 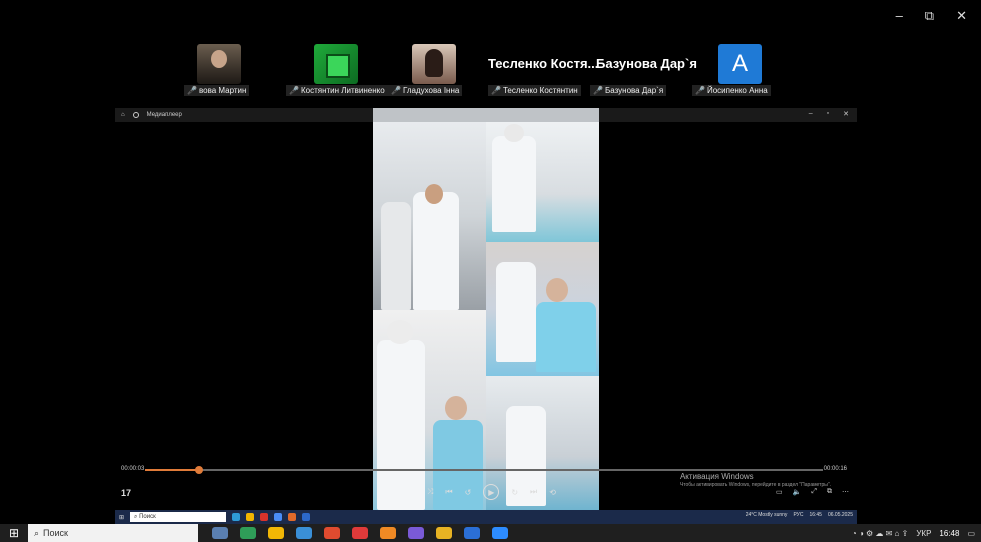 I want to click on clock: 16:48, so click(x=949, y=533).